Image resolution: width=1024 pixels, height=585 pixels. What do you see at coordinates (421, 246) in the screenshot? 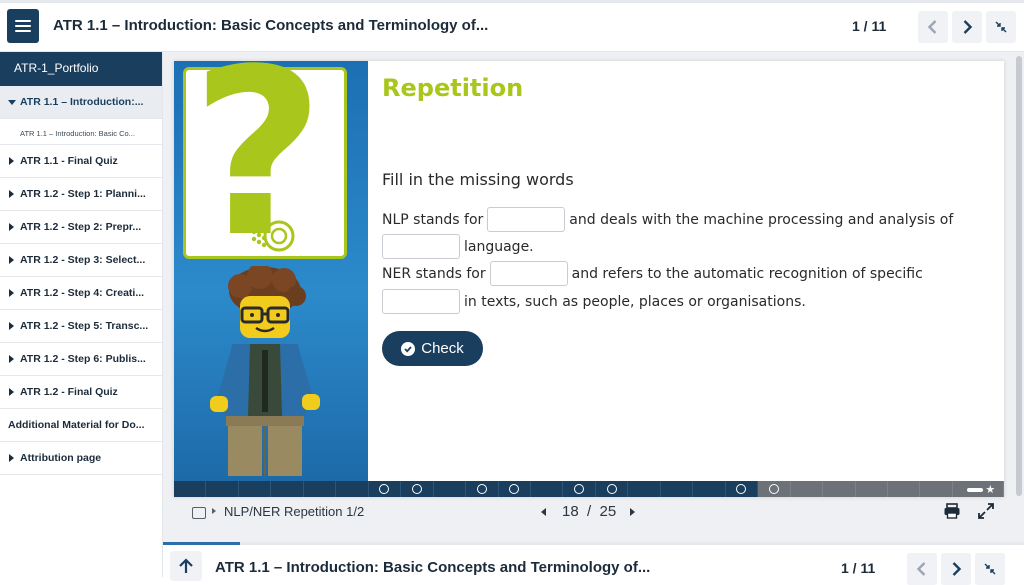
I see `gap-field-language` at bounding box center [421, 246].